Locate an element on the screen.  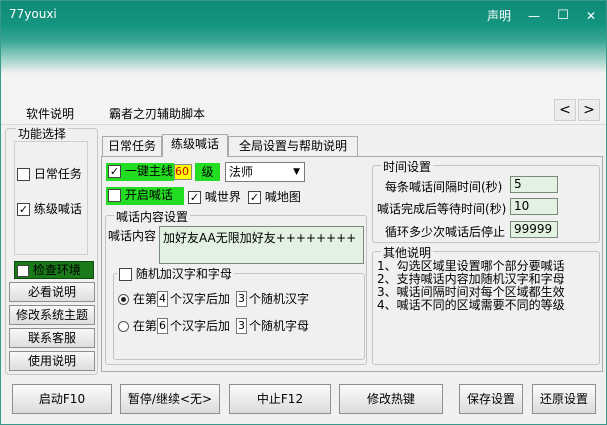
r1-suffix: 个随机汉字 is located at coordinates (279, 299).